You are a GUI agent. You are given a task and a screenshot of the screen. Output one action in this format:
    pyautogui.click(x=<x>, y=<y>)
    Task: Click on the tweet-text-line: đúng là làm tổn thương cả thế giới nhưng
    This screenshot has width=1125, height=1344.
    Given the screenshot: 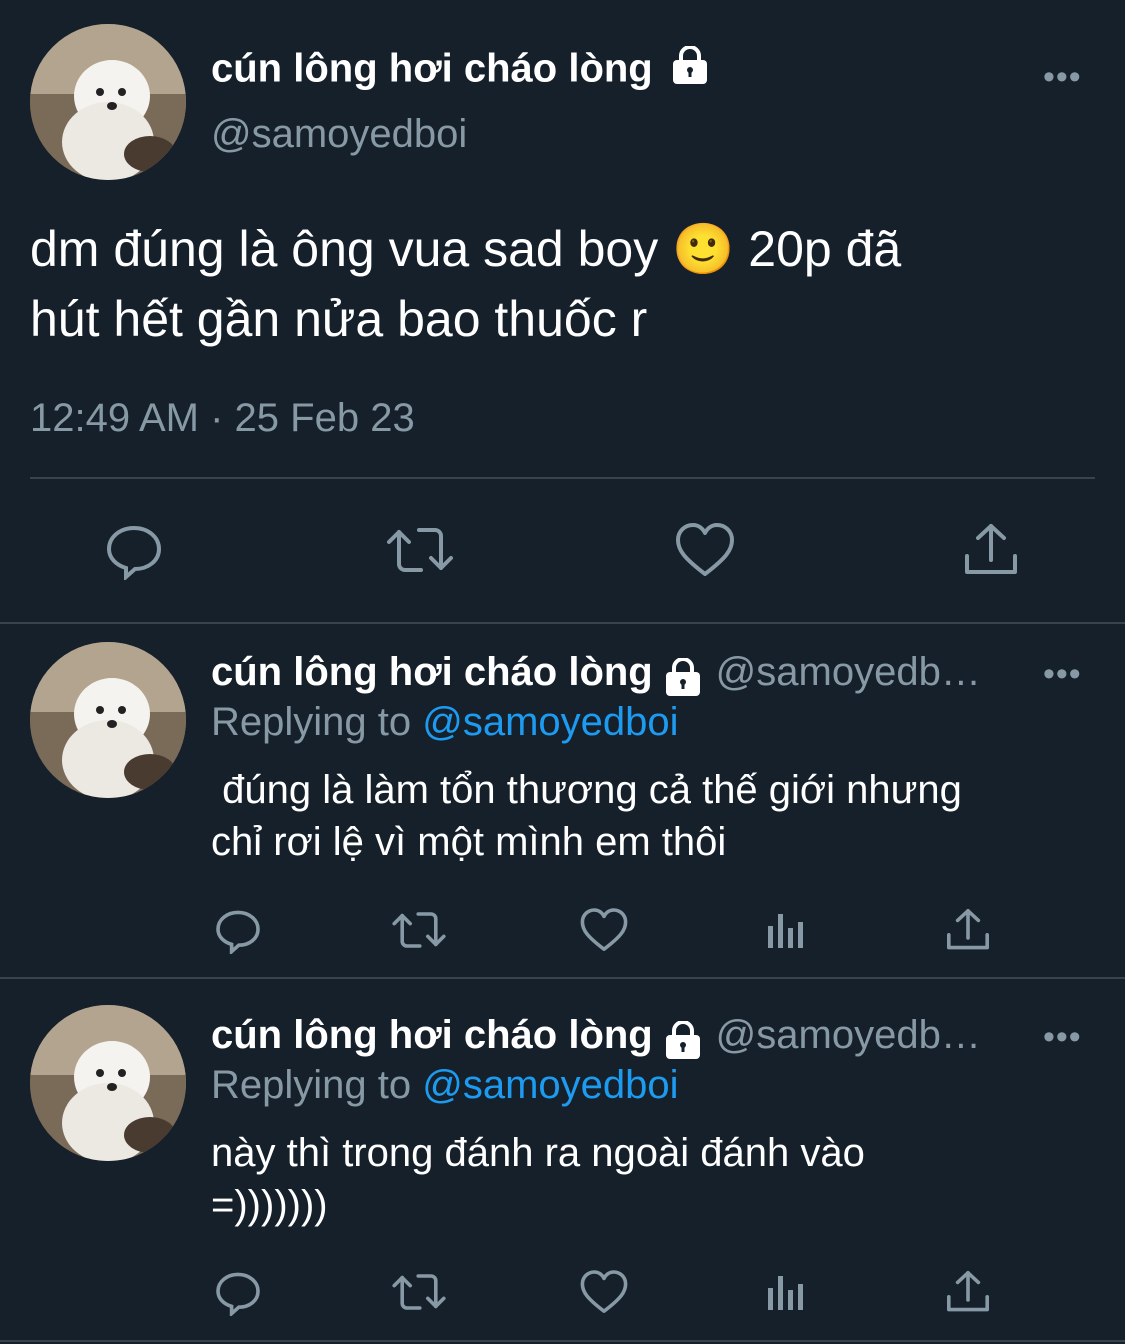 What is the action you would take?
    pyautogui.click(x=586, y=790)
    